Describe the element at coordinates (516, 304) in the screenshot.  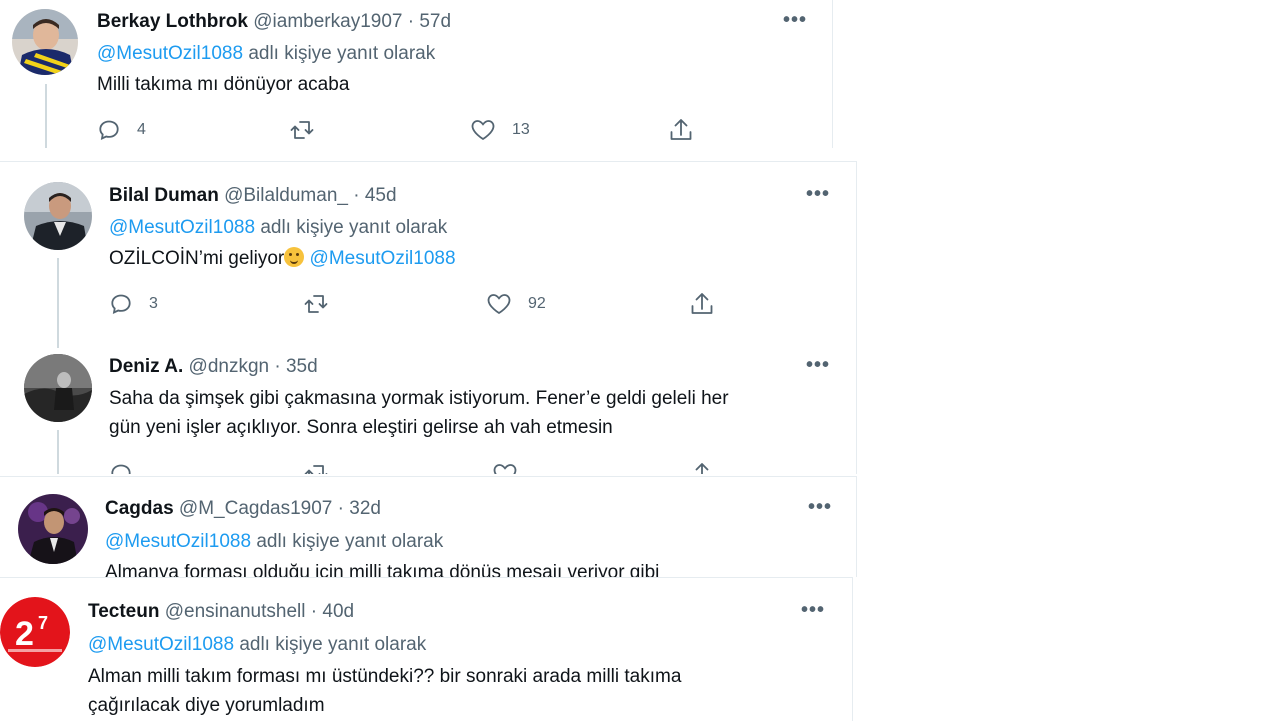
I see `like-button: 92` at that location.